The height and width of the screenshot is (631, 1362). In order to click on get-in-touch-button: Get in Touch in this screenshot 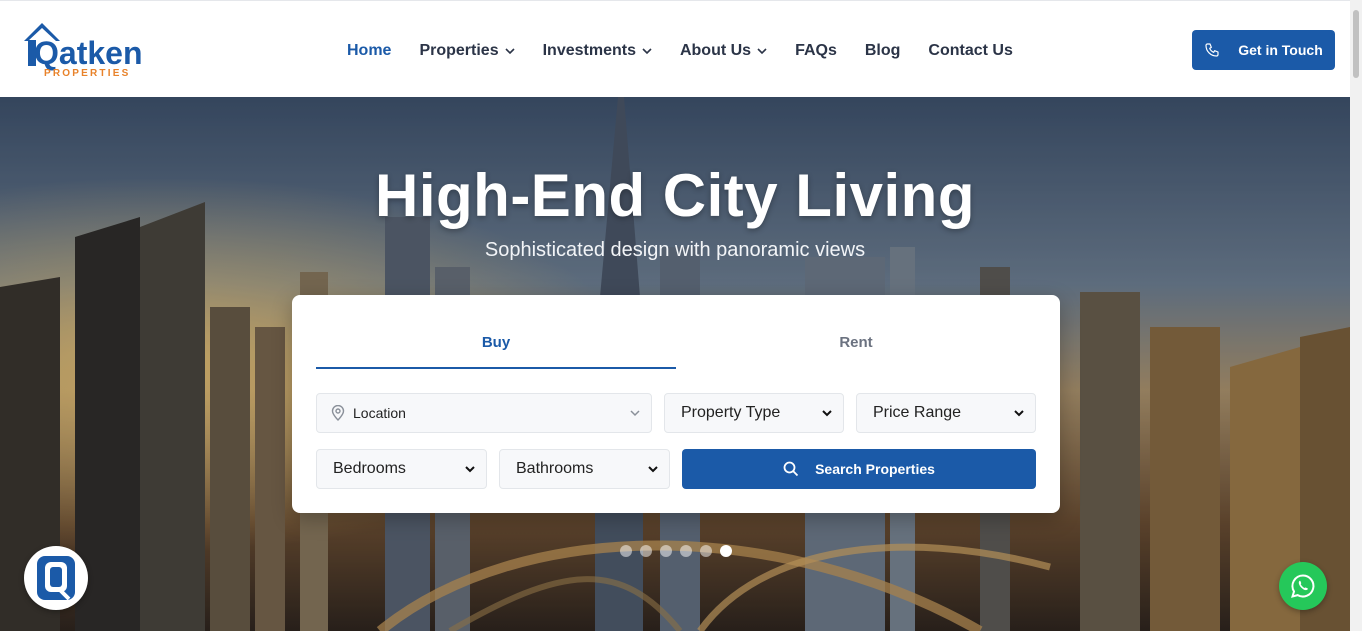, I will do `click(1263, 50)`.